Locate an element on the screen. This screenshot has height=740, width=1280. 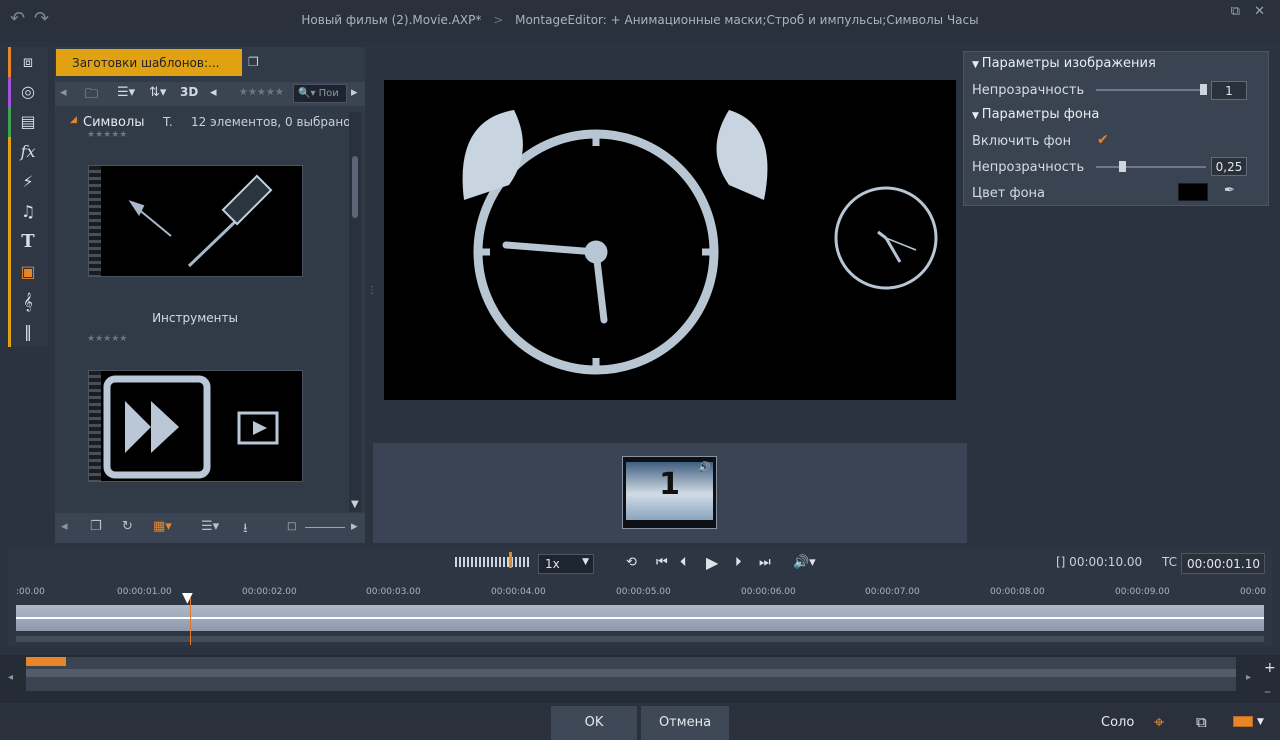
piano-icon: ‖ is located at coordinates (28, 332).